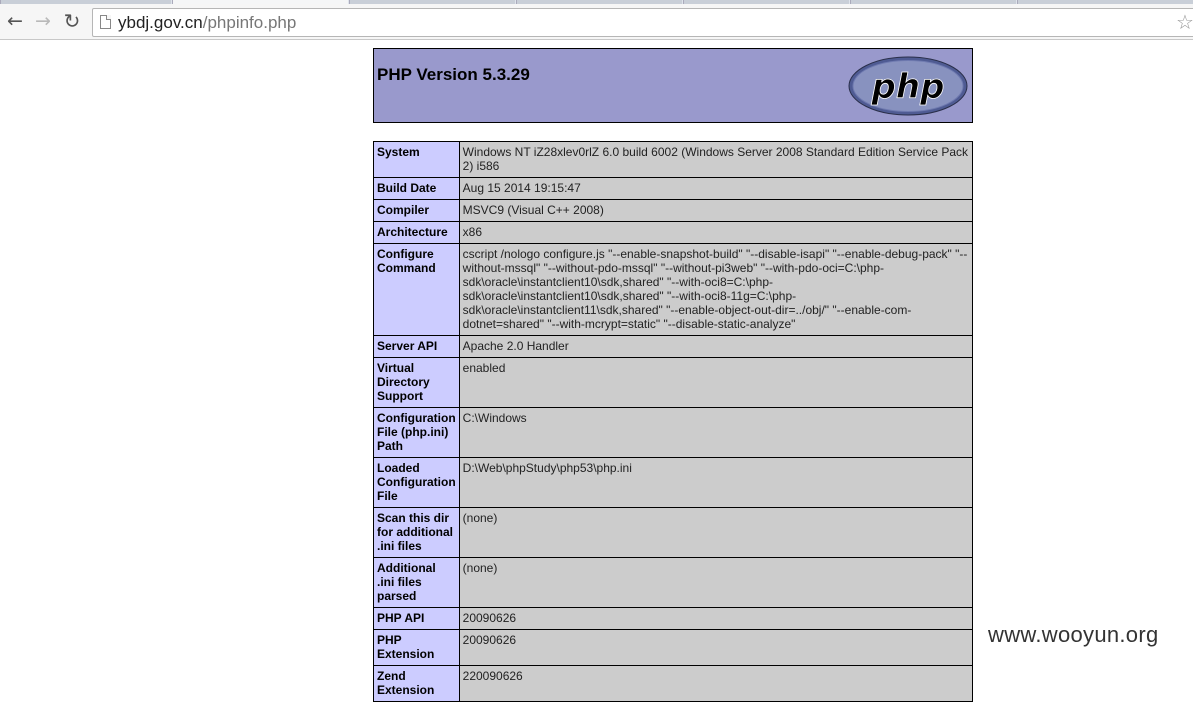  Describe the element at coordinates (716, 482) in the screenshot. I see `row-value: D:\Web\phpStudy\php53\php.ini` at that location.